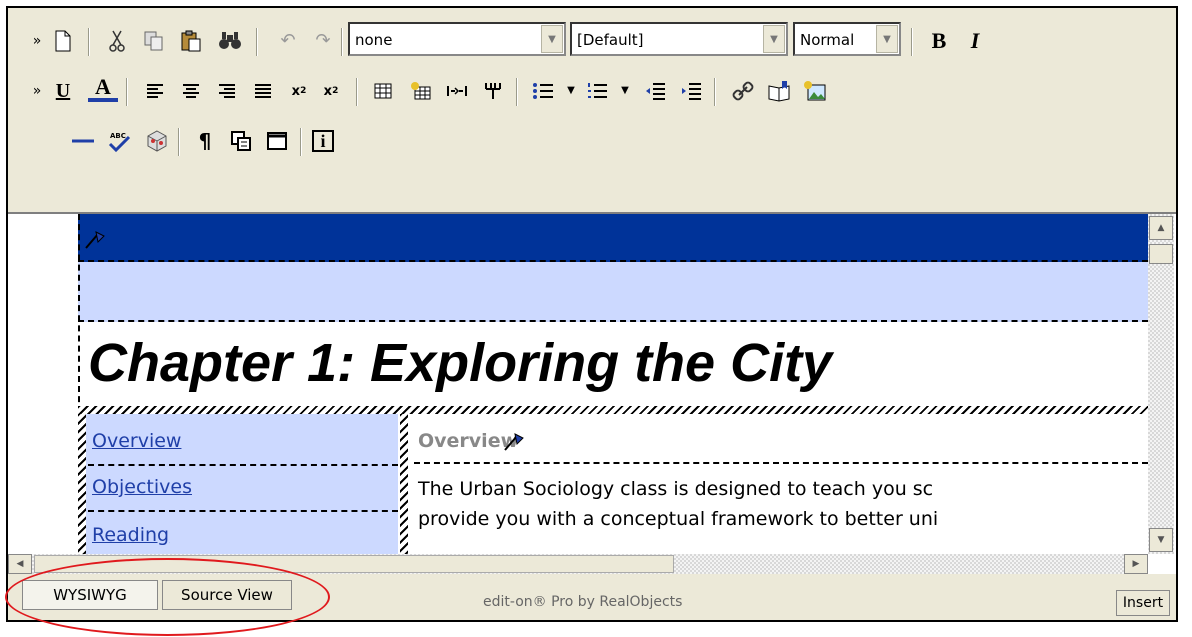  What do you see at coordinates (331, 91) in the screenshot?
I see `superscript-icon: x2` at bounding box center [331, 91].